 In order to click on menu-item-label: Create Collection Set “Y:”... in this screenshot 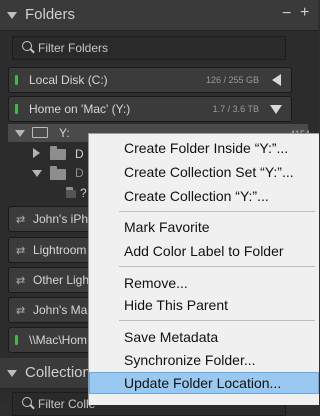, I will do `click(209, 172)`.